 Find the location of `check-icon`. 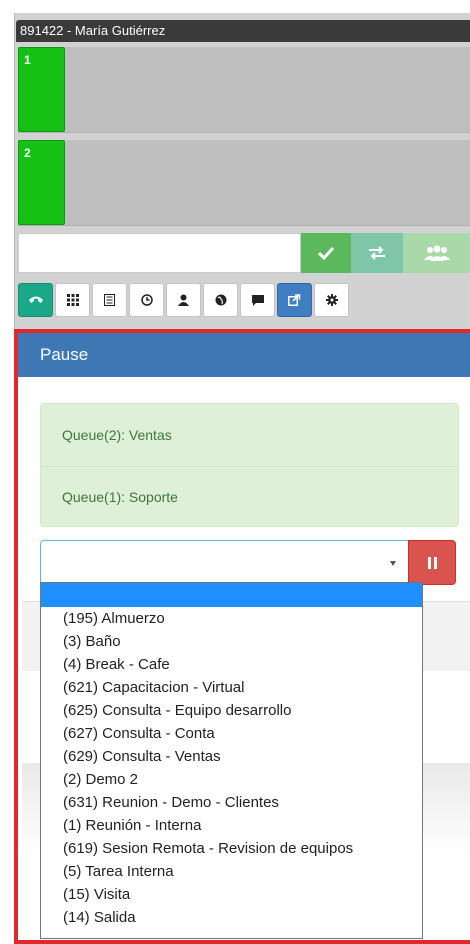

check-icon is located at coordinates (326, 253).